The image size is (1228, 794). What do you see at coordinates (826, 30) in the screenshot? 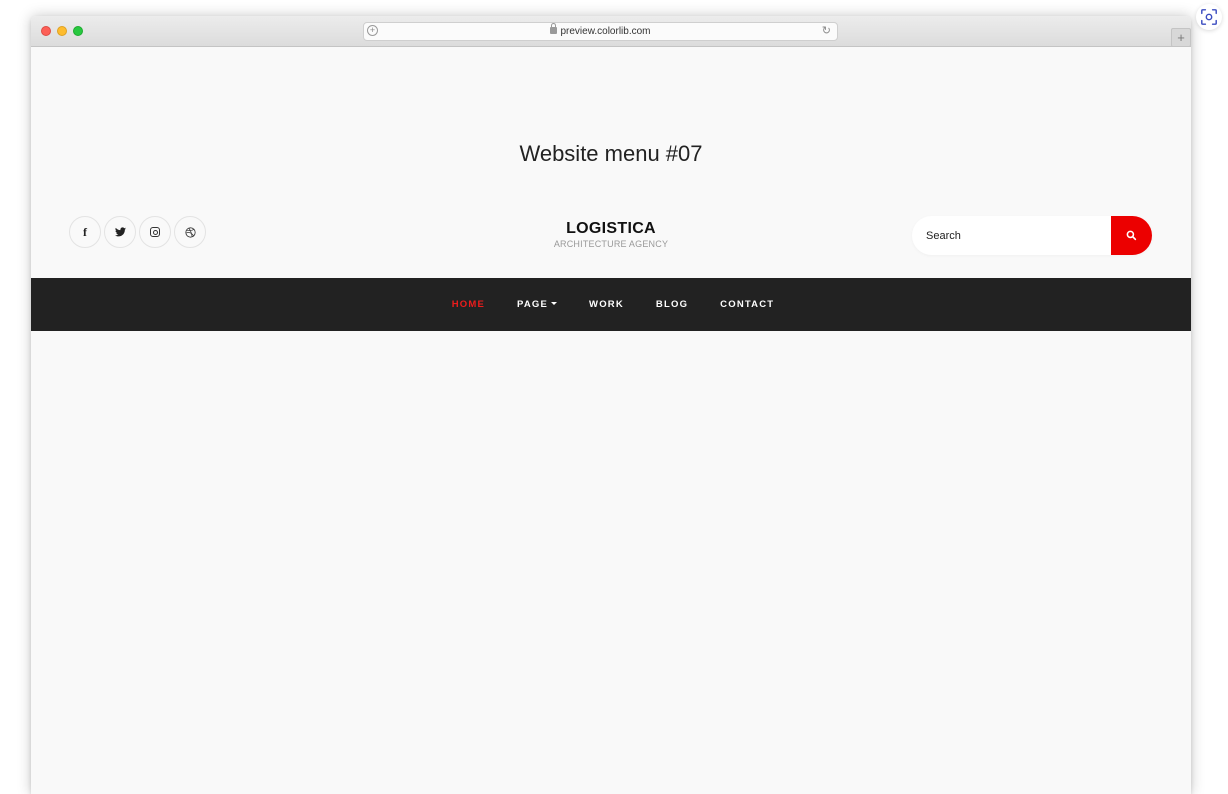
I see `reload-icon: ↻` at bounding box center [826, 30].